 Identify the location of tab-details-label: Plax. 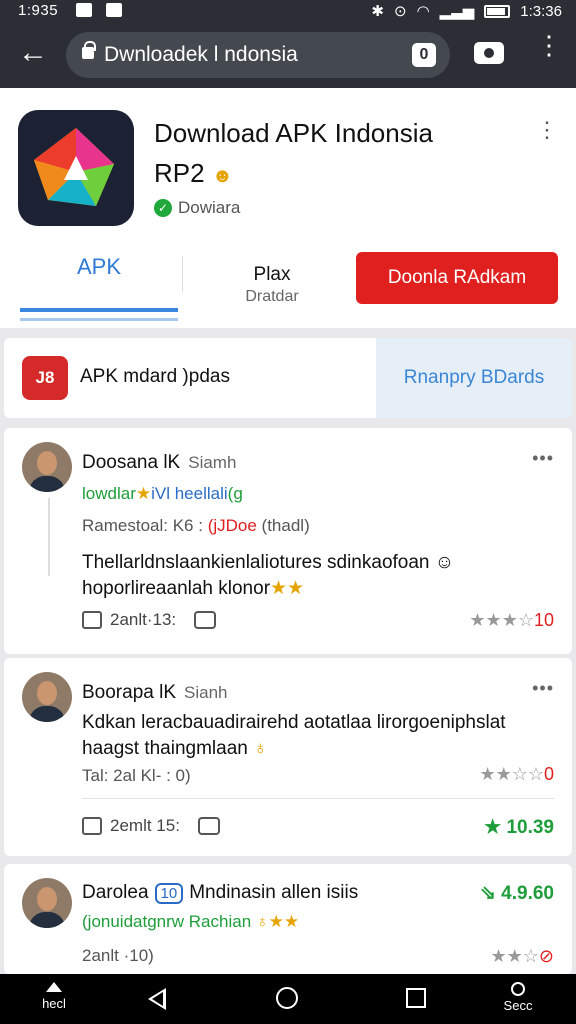
(272, 274).